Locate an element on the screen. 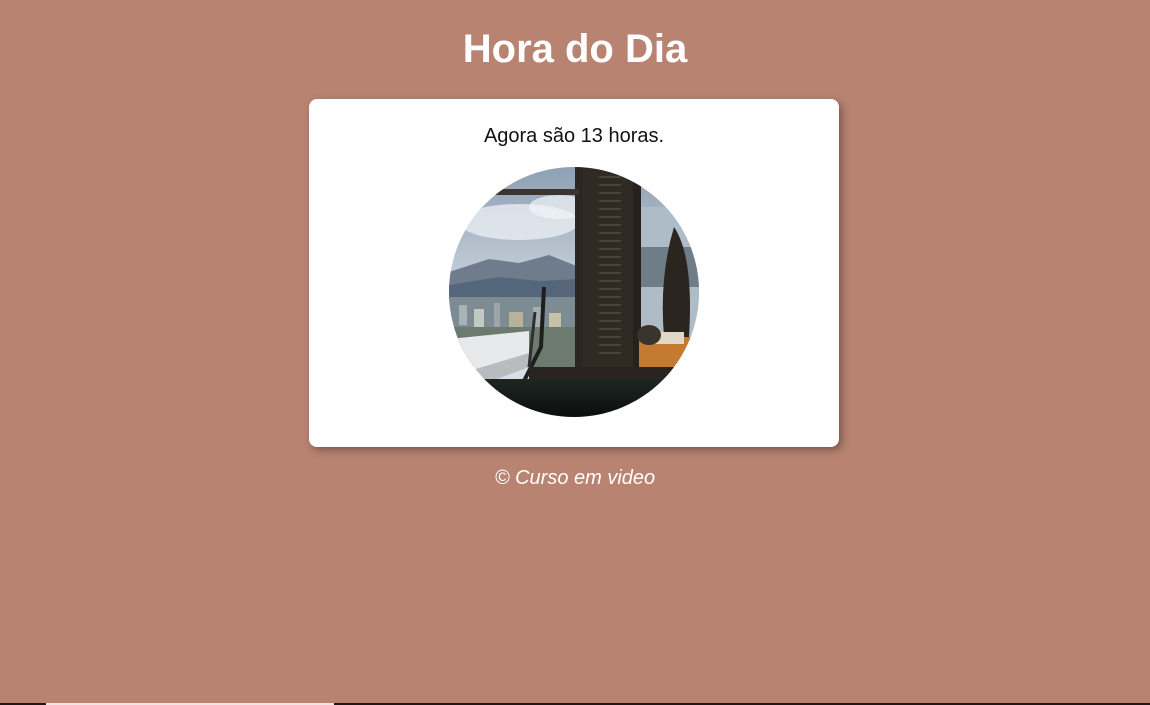 The height and width of the screenshot is (705, 1150). footer-credit: © Curso em video is located at coordinates (575, 478).